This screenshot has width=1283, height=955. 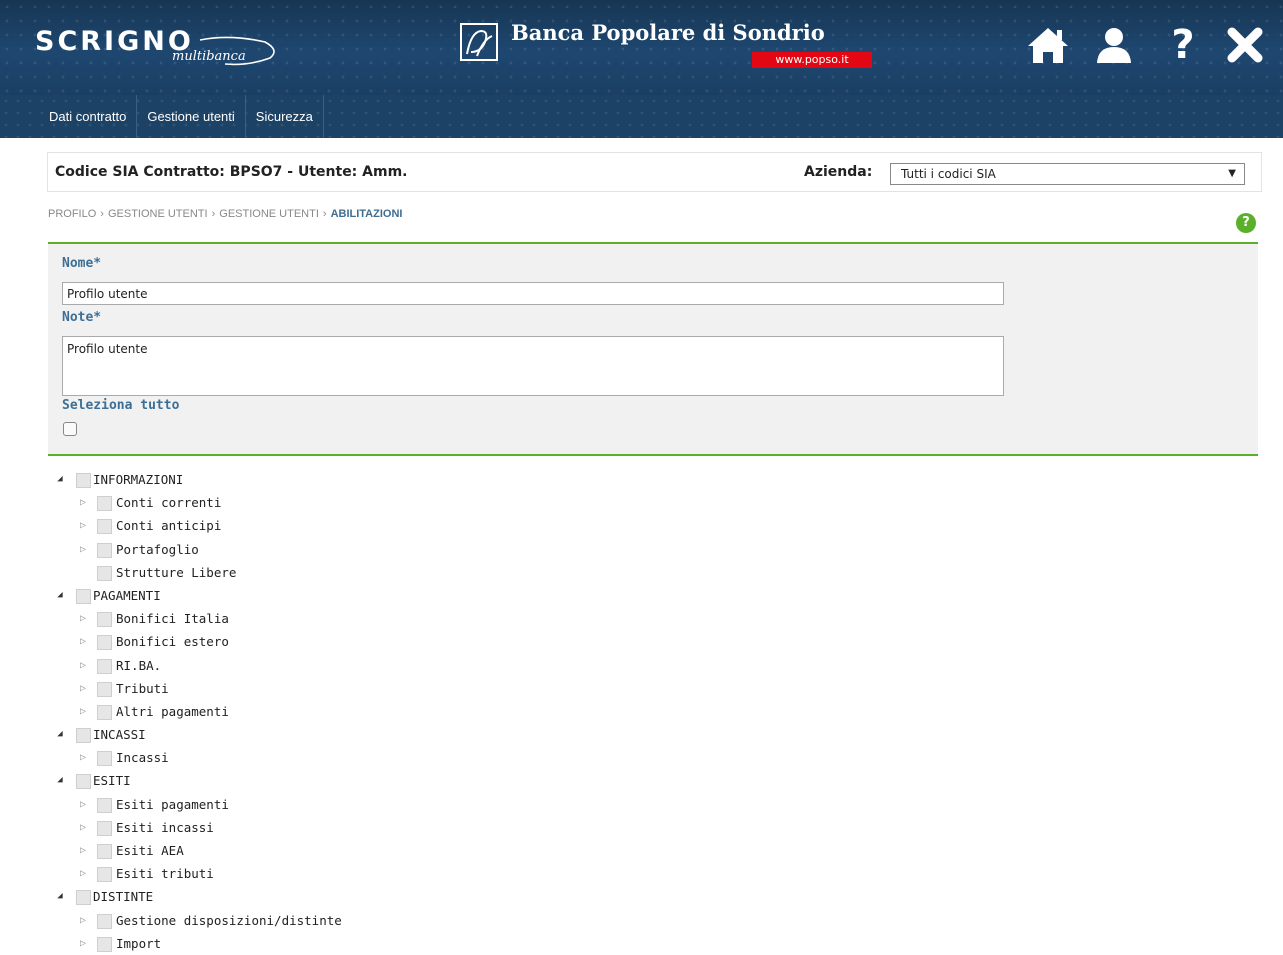 What do you see at coordinates (533, 293) in the screenshot?
I see `nome-input` at bounding box center [533, 293].